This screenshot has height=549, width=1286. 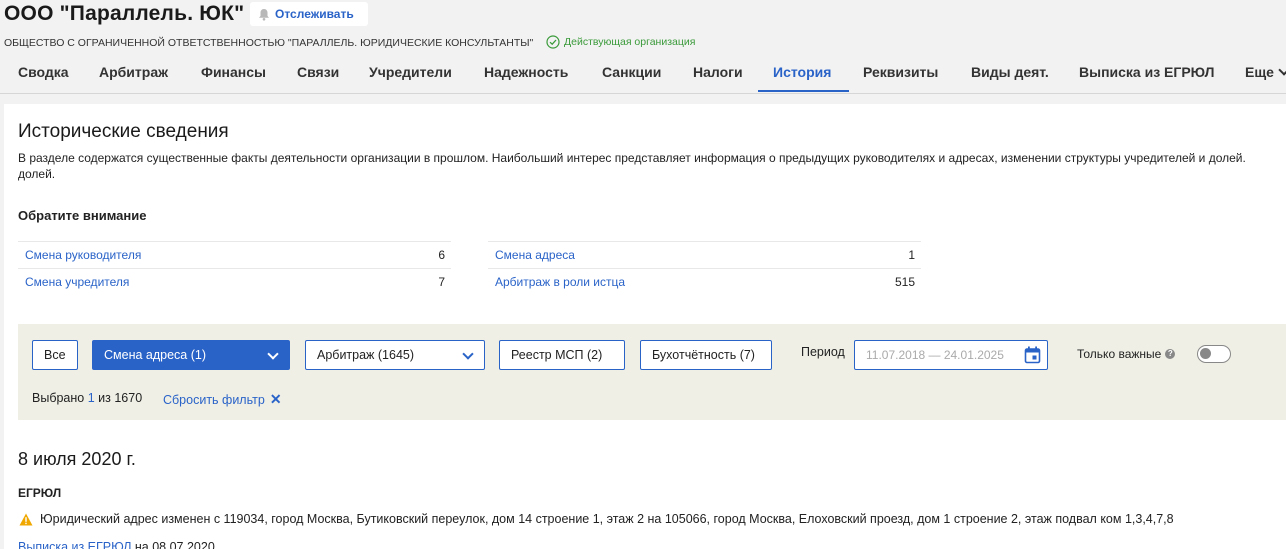 I want to click on stat-link-arbitration-plaintiff: Арбитраж в роли истца, so click(x=560, y=282).